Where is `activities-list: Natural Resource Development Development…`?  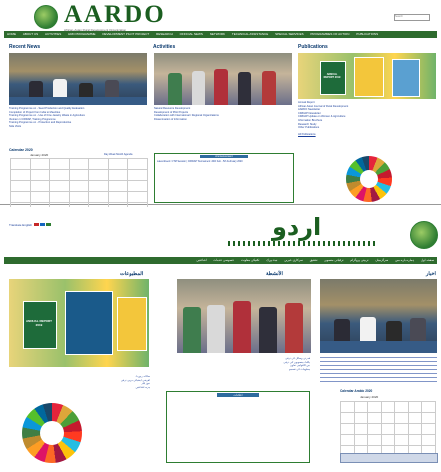
activities-list: Natural Resource Development Development… is located at coordinates (223, 114).